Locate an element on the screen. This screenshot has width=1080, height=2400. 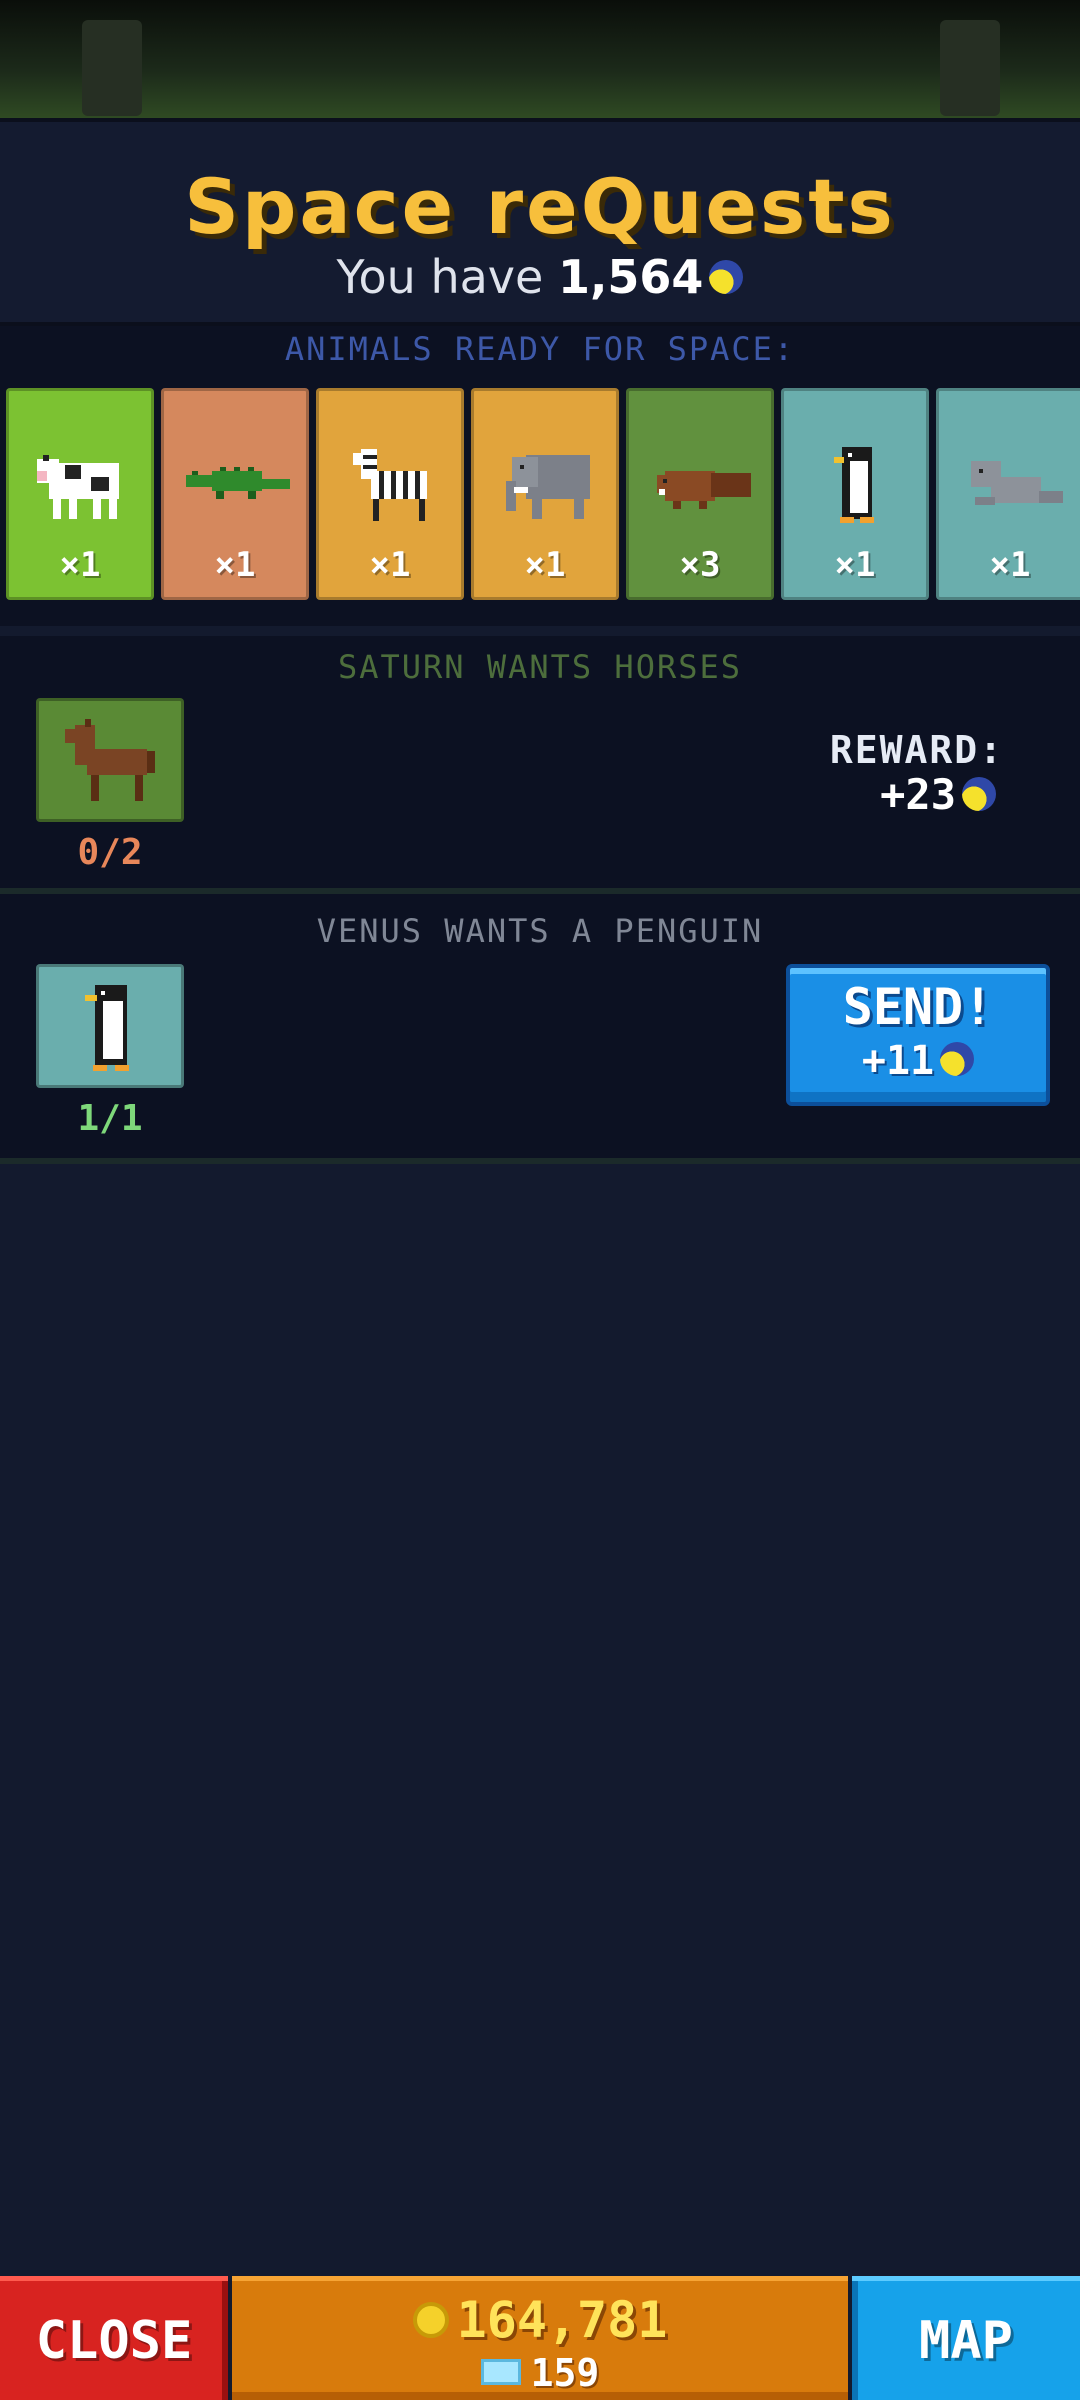
cow-icon is located at coordinates (78, 487).